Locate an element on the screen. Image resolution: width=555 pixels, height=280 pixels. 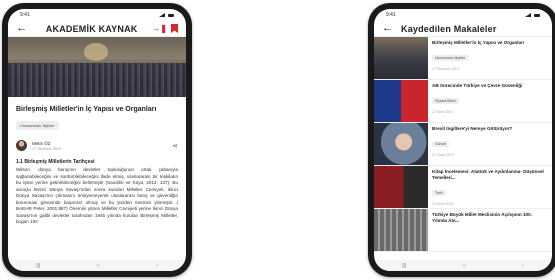
author-name: Metin ÖZ is located at coordinates (99, 143).